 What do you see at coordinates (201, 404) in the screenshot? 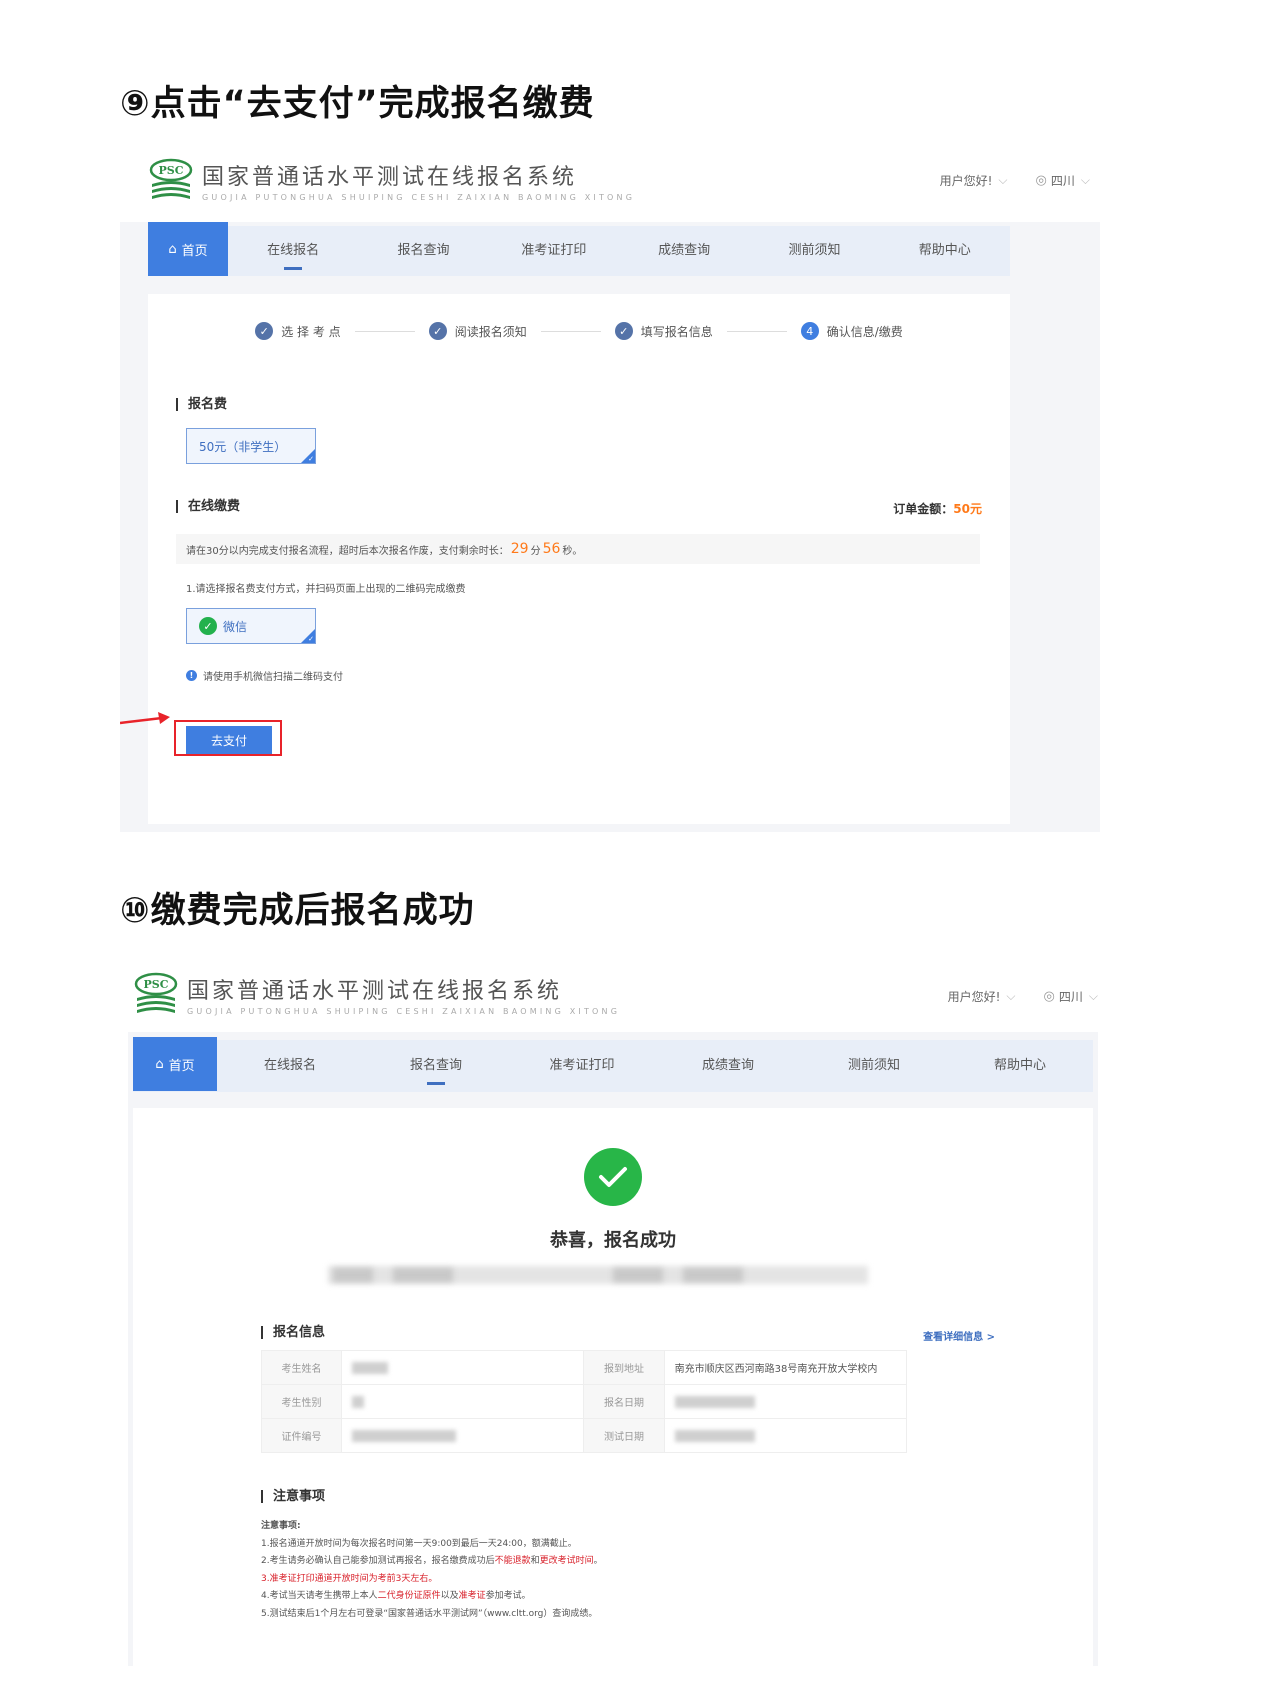
I see `fee-section-title: 报名费` at bounding box center [201, 404].